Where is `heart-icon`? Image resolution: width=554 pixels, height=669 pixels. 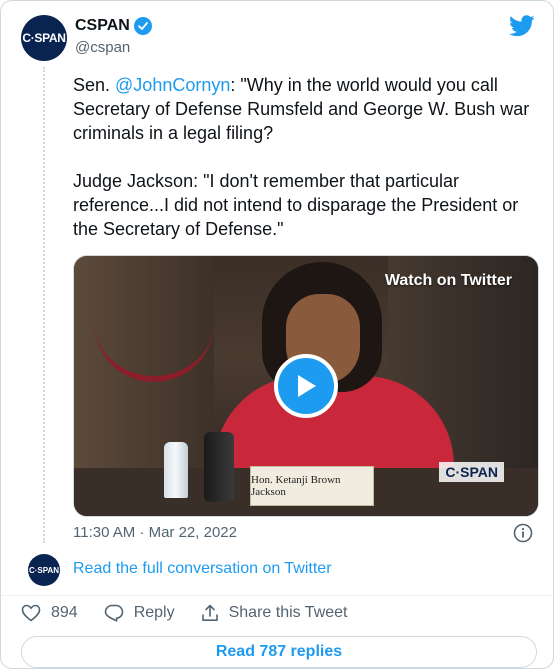 heart-icon is located at coordinates (31, 613).